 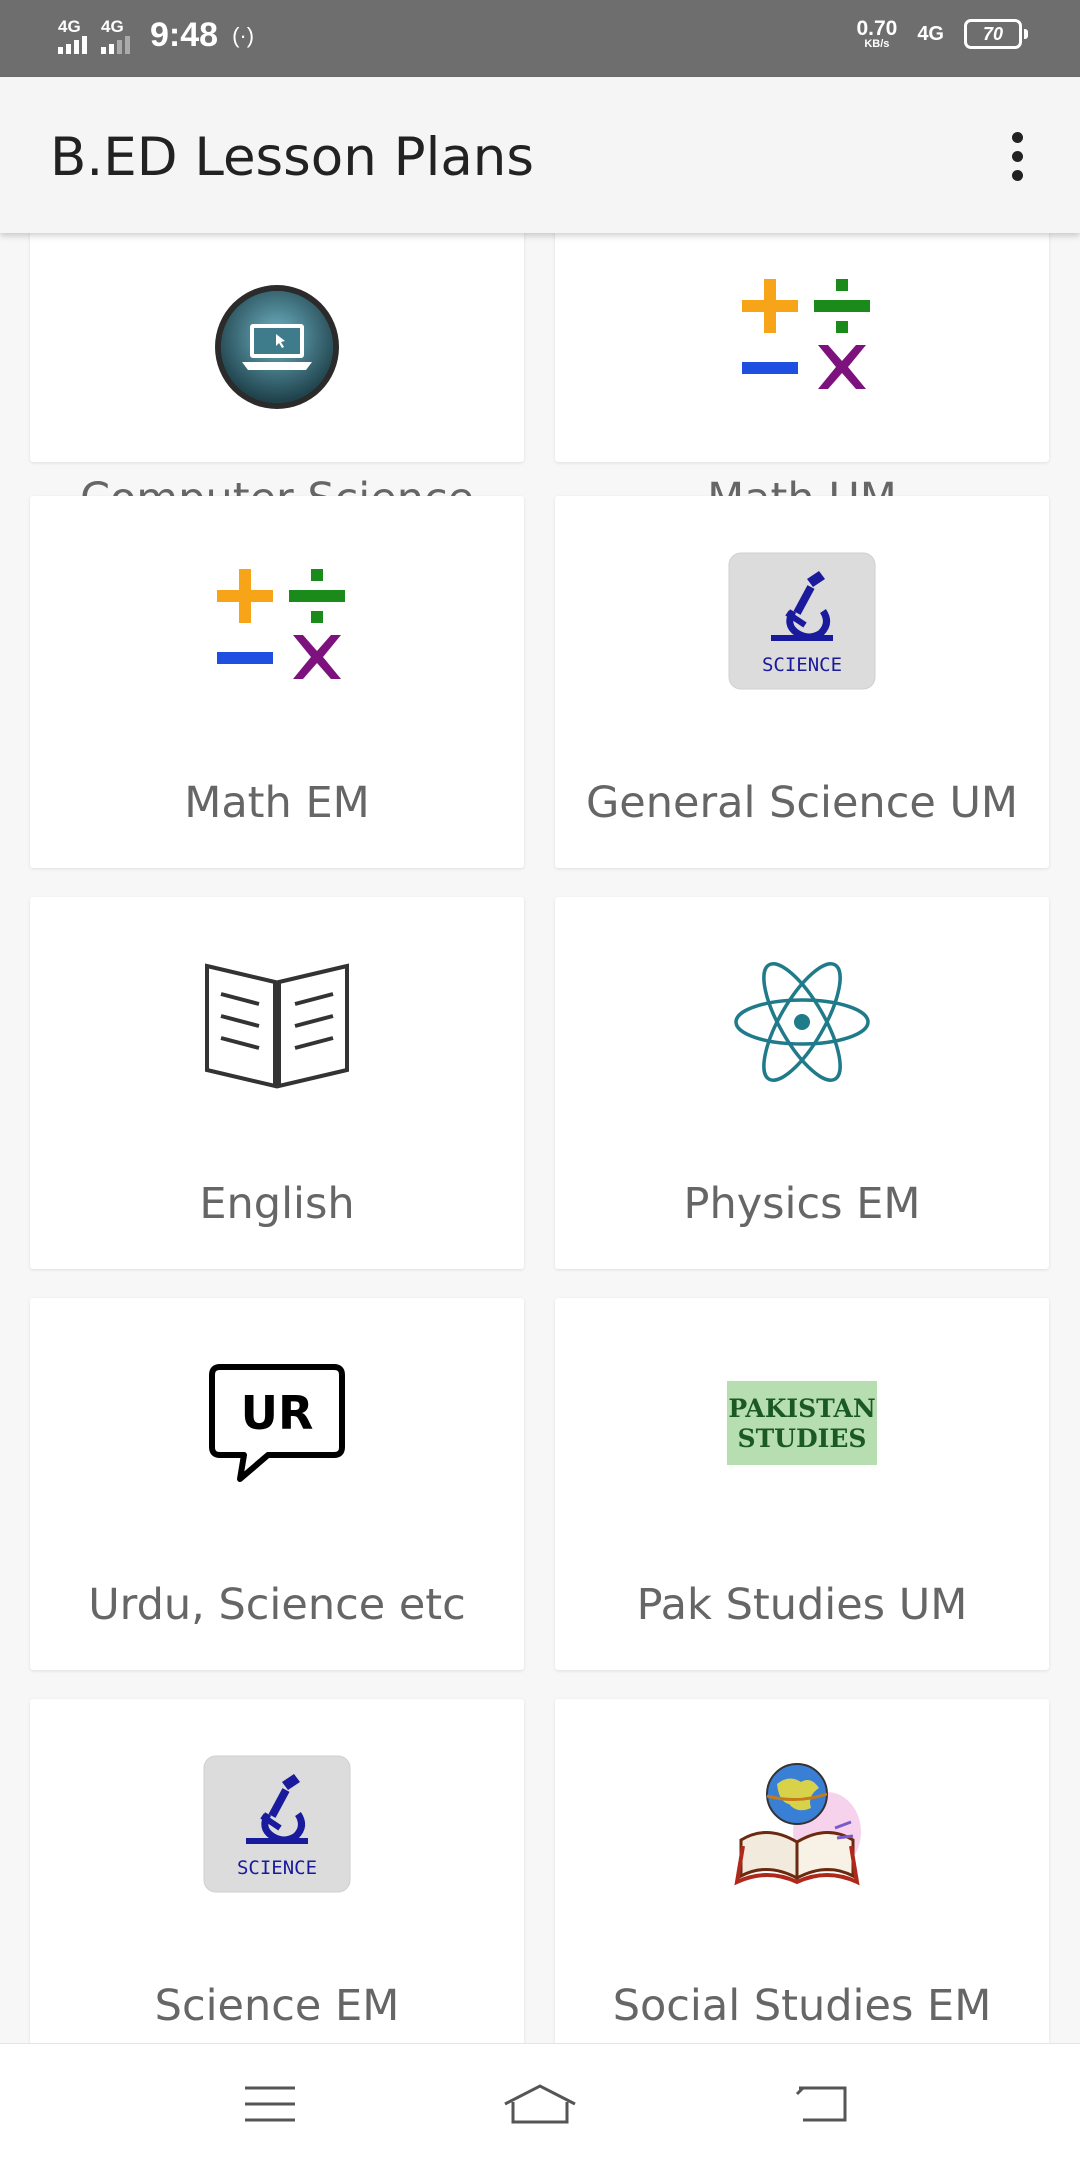 I want to click on category-label: Math EM, so click(x=277, y=803).